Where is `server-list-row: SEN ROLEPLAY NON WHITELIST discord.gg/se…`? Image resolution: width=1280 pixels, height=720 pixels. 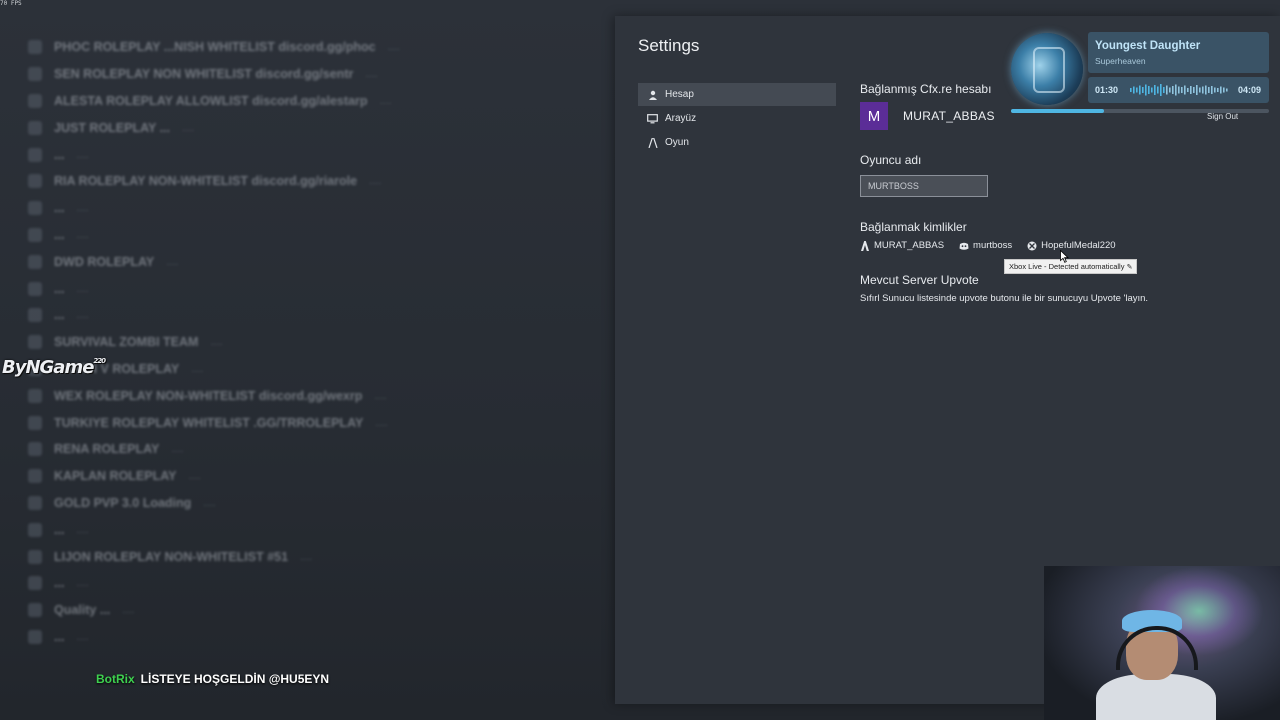 server-list-row: SEN ROLEPLAY NON WHITELIST discord.gg/se… is located at coordinates (318, 74).